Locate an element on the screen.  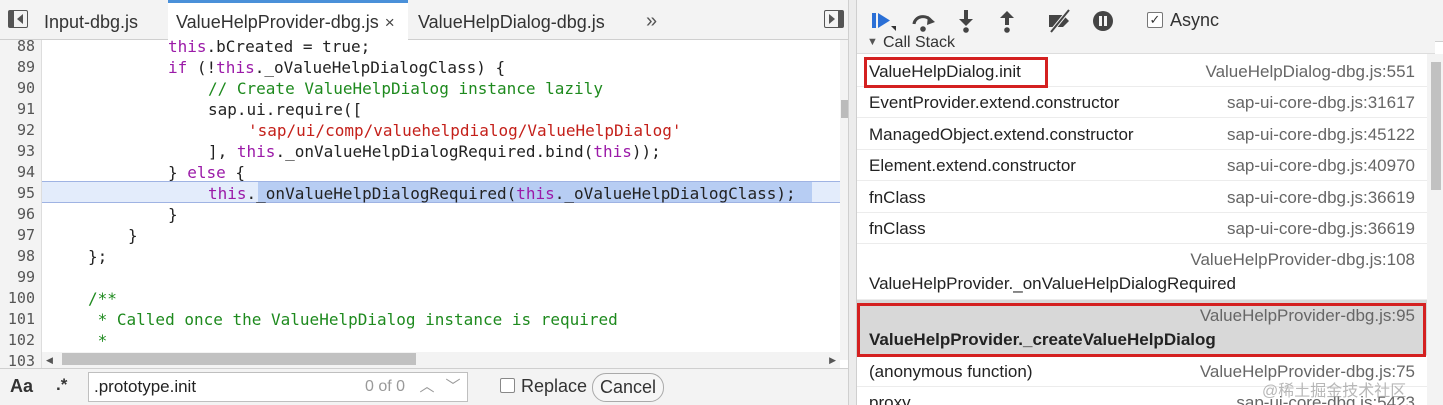
async-checkbox: ✓ is located at coordinates (1155, 20).